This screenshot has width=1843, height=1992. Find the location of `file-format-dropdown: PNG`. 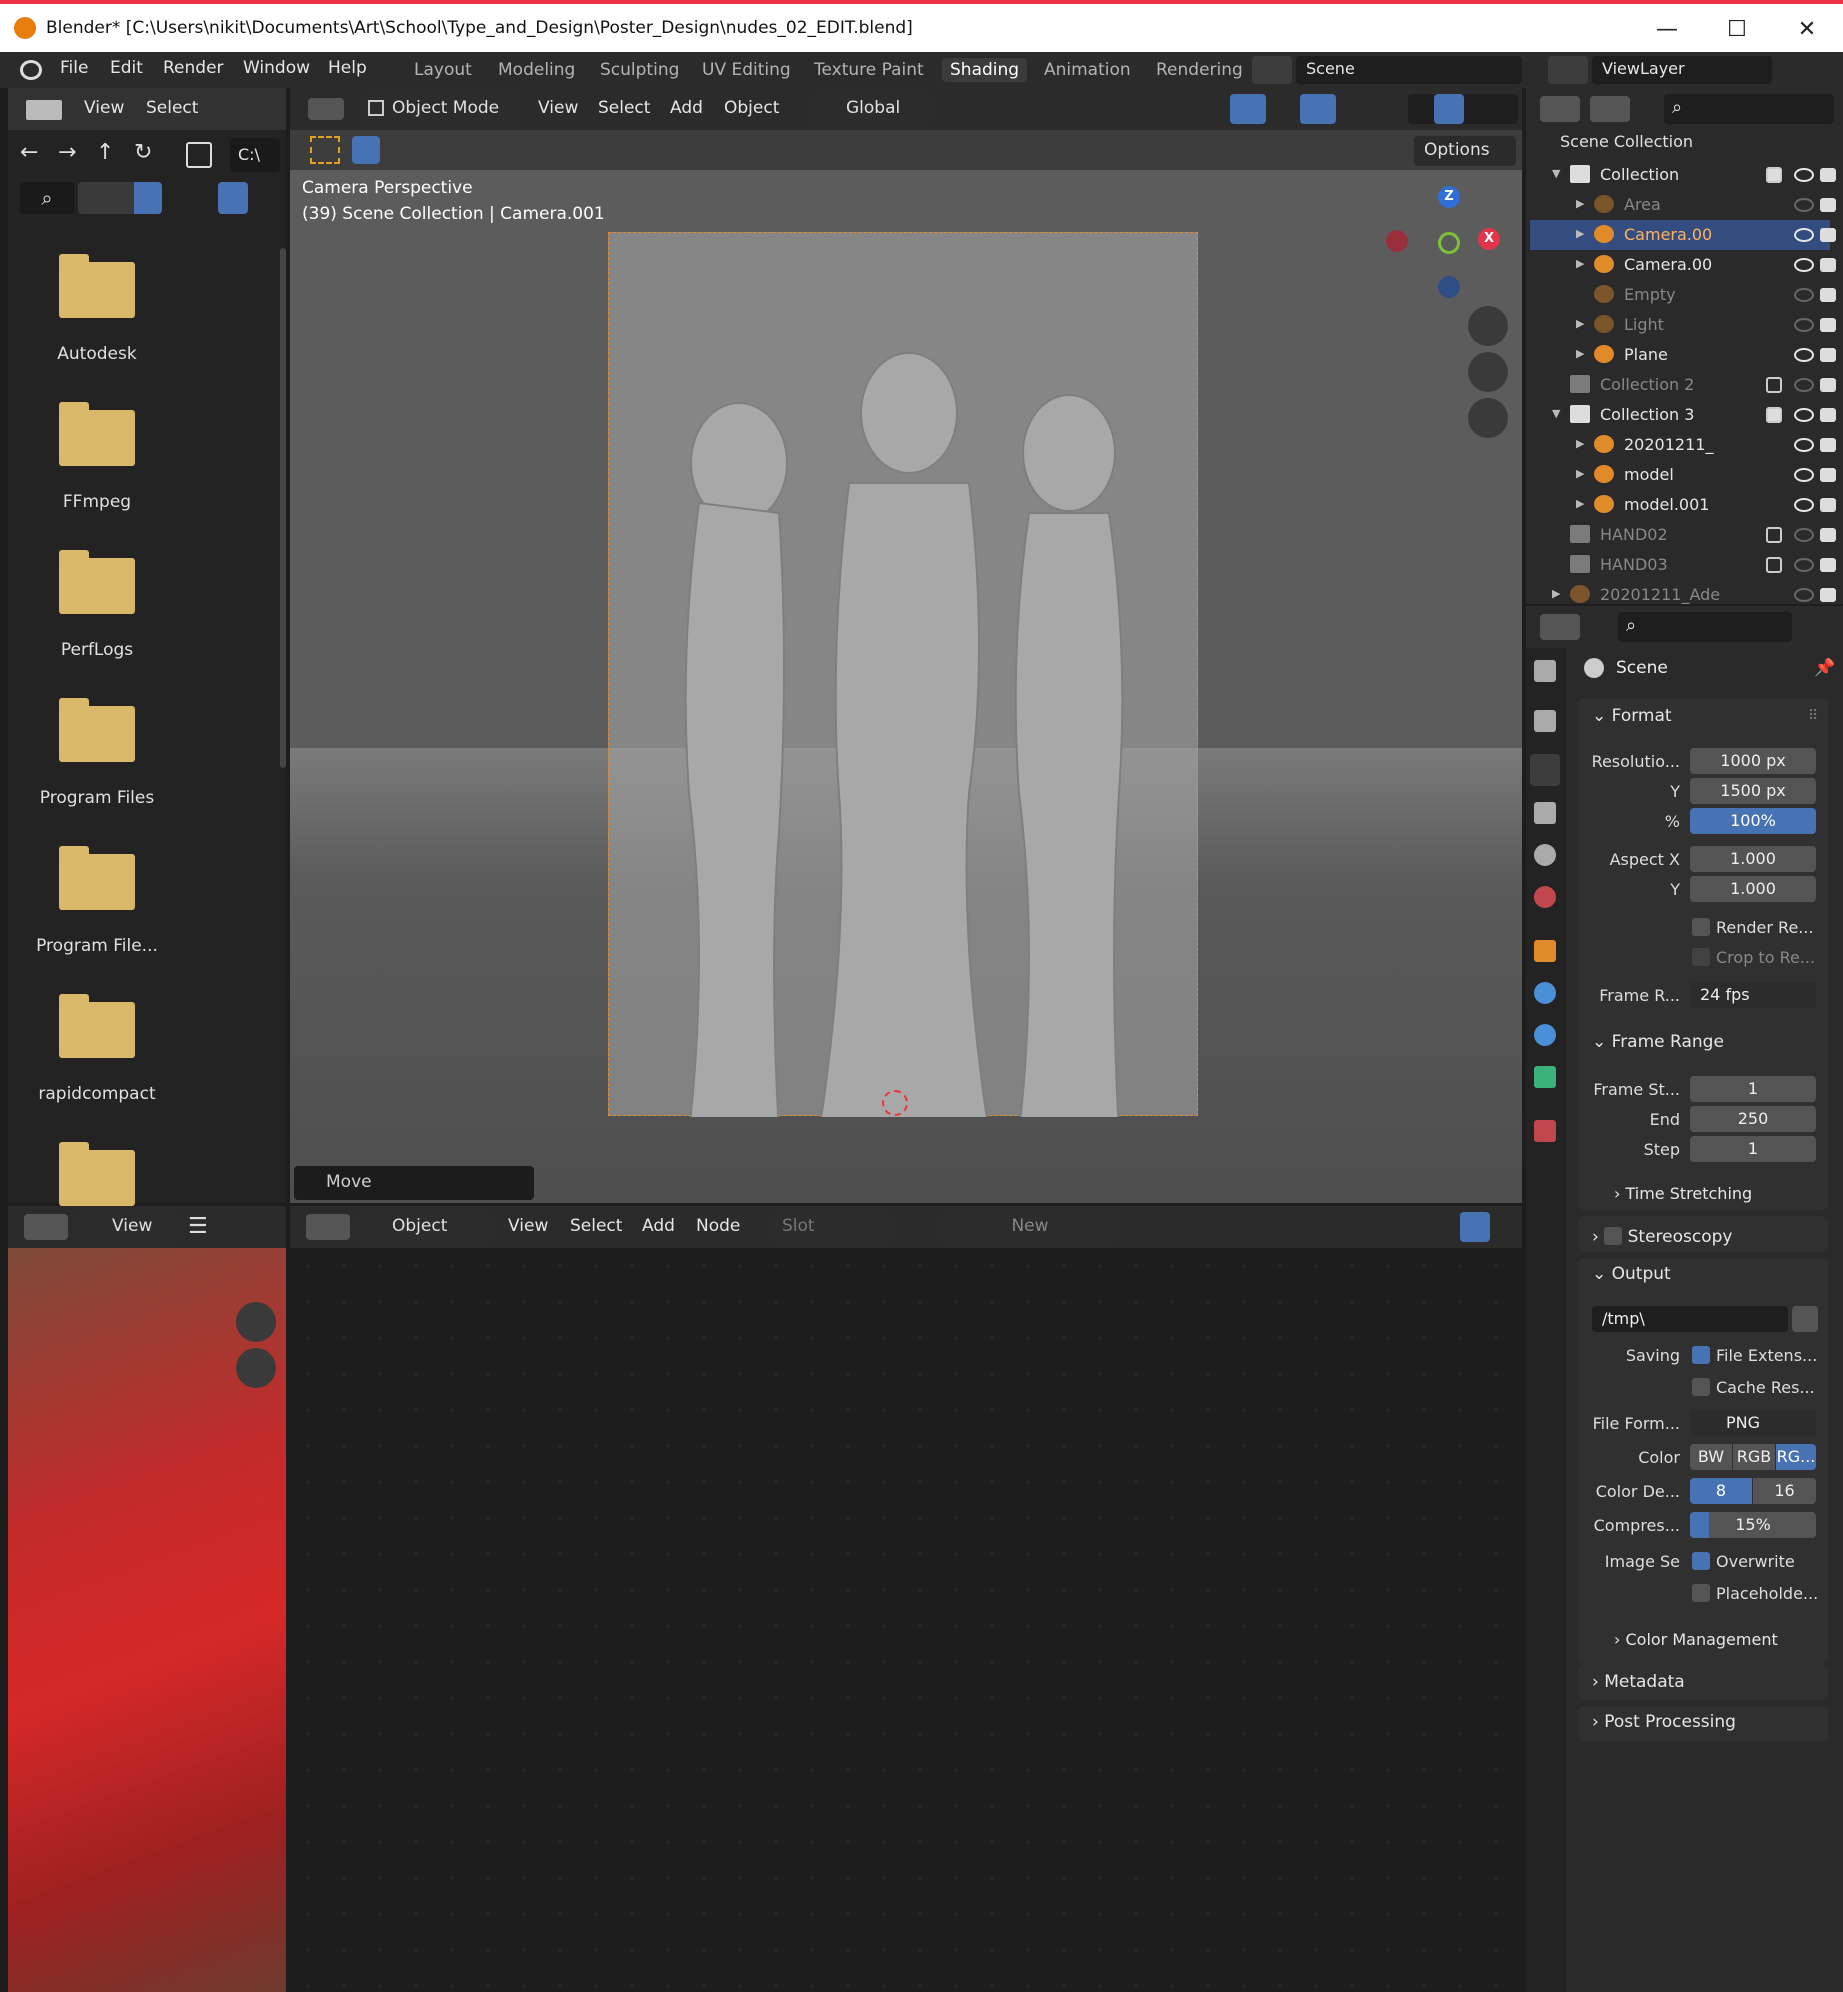

file-format-dropdown: PNG is located at coordinates (1753, 1423).